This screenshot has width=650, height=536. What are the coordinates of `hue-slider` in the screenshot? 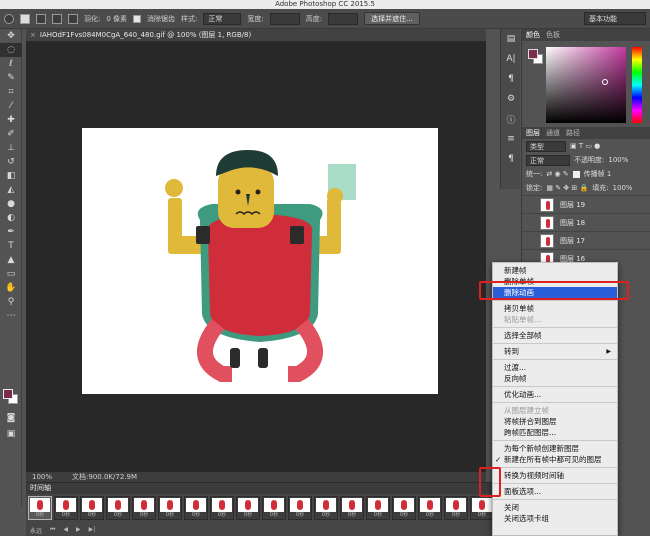 It's located at (637, 85).